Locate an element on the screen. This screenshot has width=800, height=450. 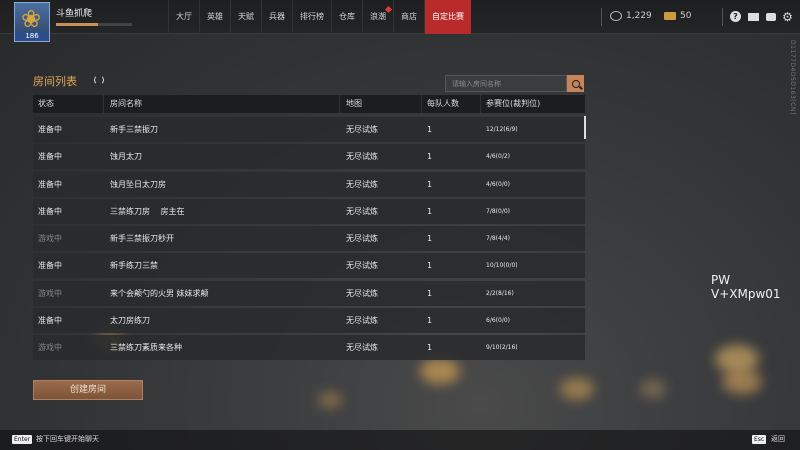
room-slots: 7/8(0/0) is located at coordinates (498, 211).